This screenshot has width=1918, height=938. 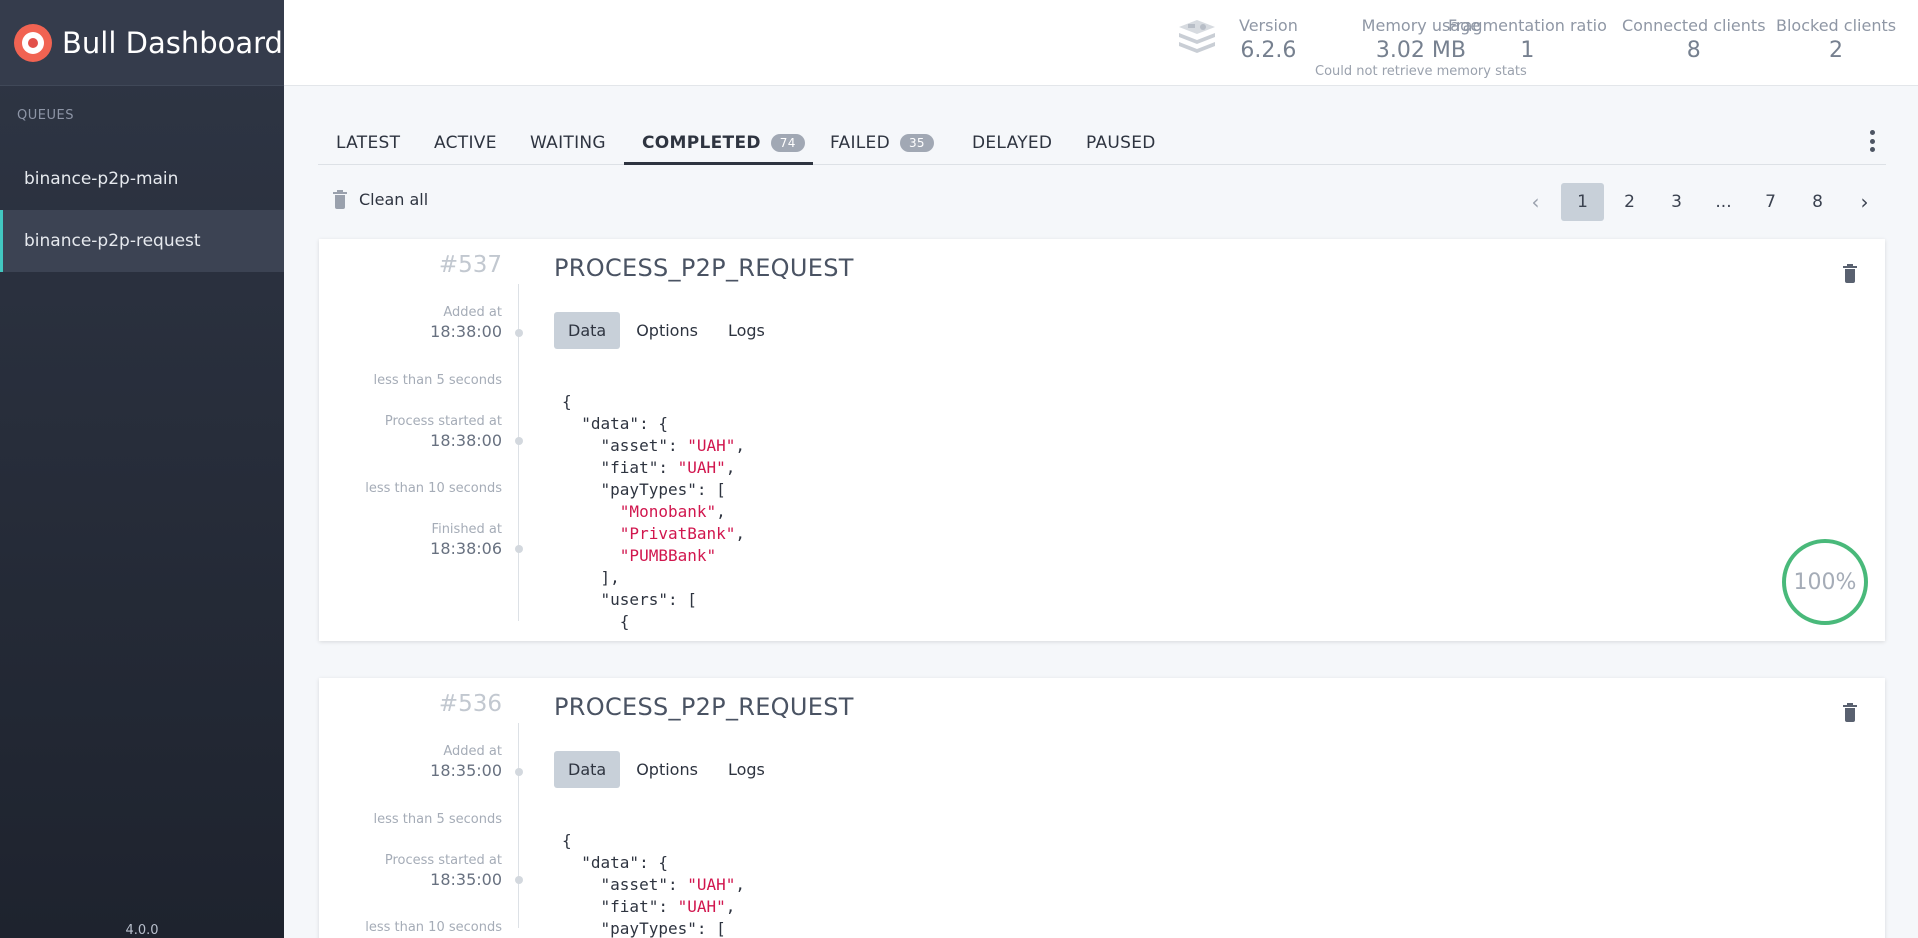 I want to click on count-badge: 74, so click(x=787, y=143).